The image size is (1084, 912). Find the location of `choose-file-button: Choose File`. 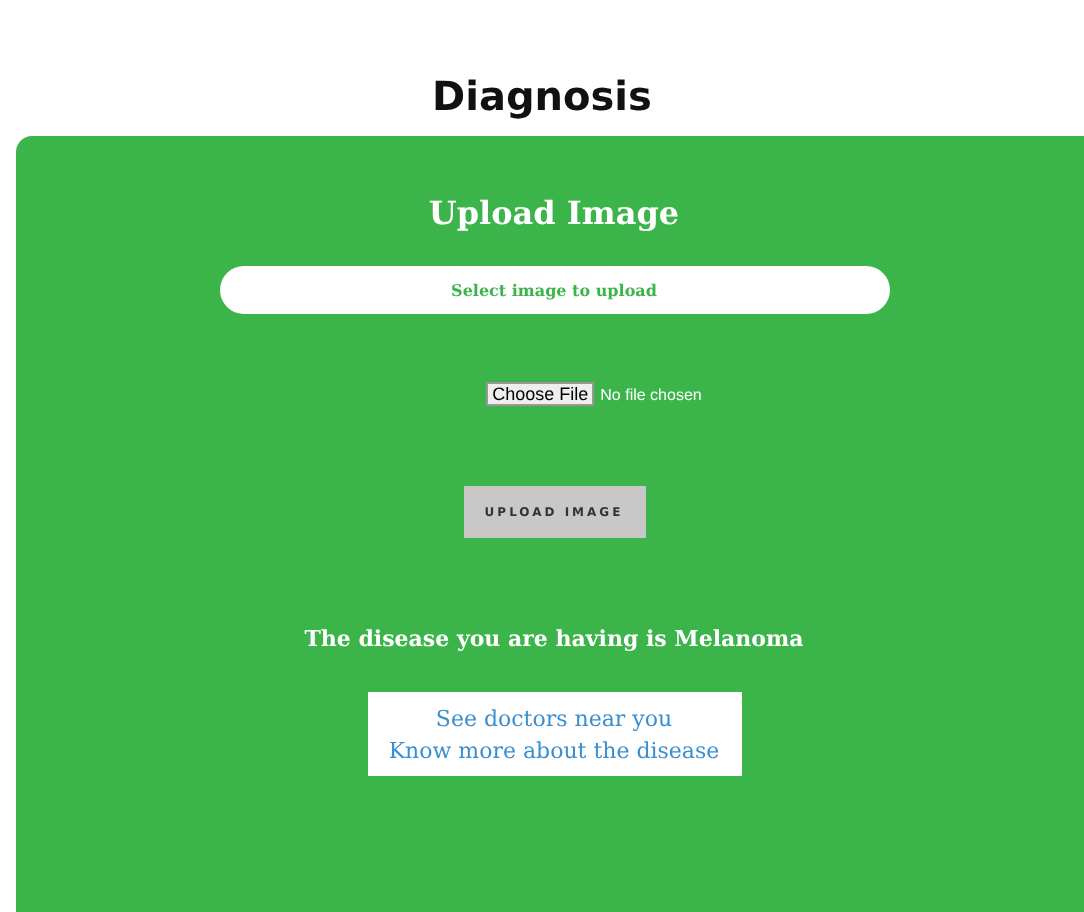

choose-file-button: Choose File is located at coordinates (540, 394).